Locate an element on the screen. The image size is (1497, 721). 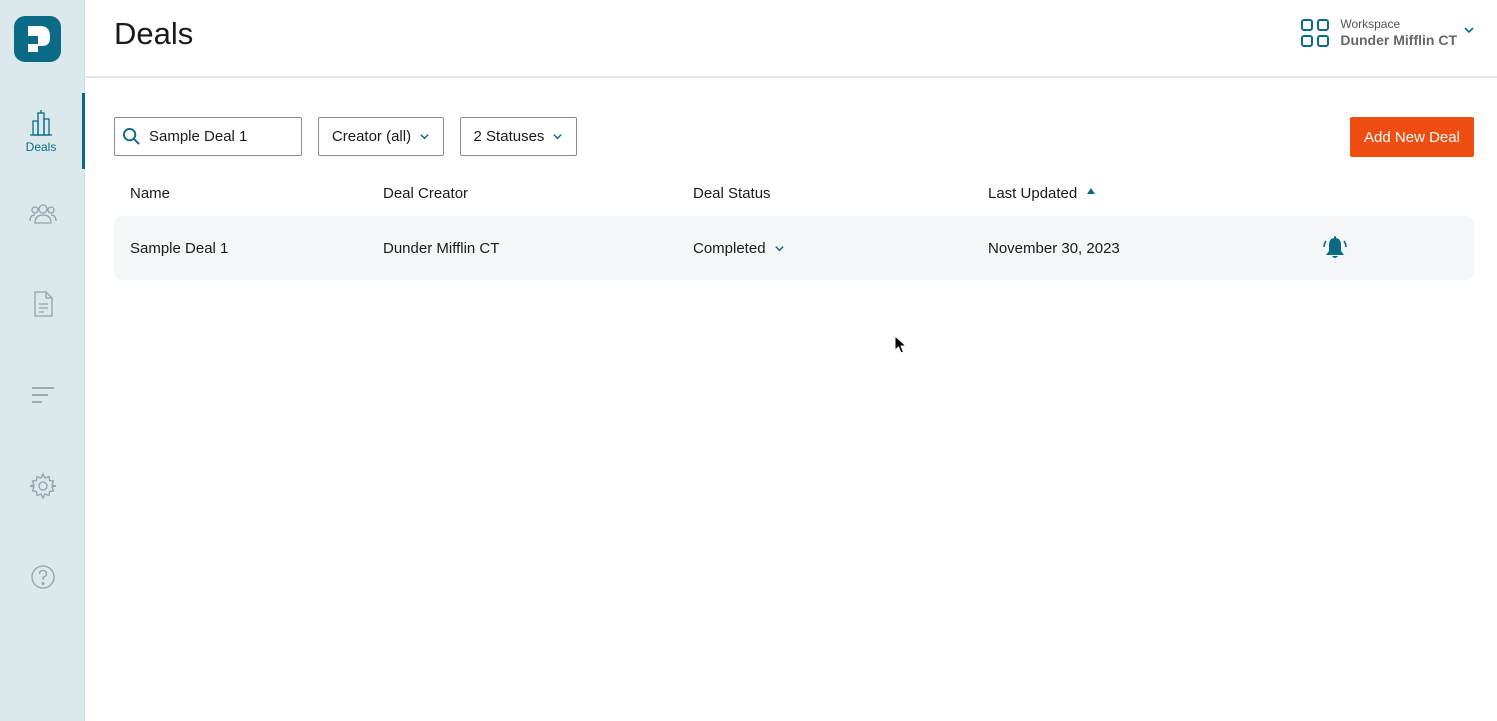
status-filter-label: 2 Statuses is located at coordinates (509, 136).